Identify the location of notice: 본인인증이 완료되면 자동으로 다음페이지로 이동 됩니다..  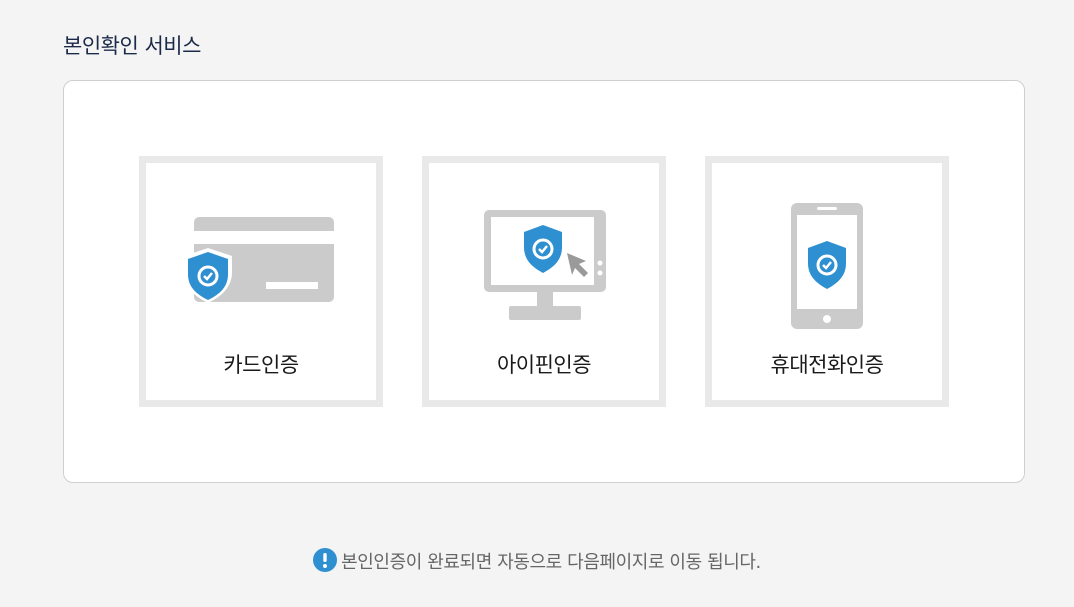
(537, 561).